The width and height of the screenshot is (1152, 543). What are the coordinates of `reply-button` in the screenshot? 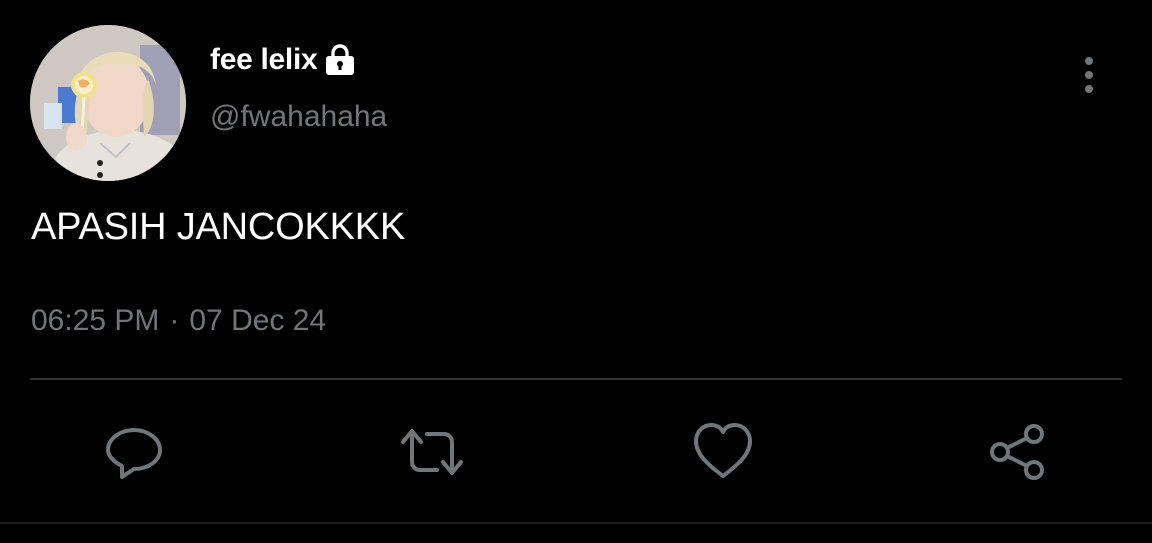 It's located at (134, 452).